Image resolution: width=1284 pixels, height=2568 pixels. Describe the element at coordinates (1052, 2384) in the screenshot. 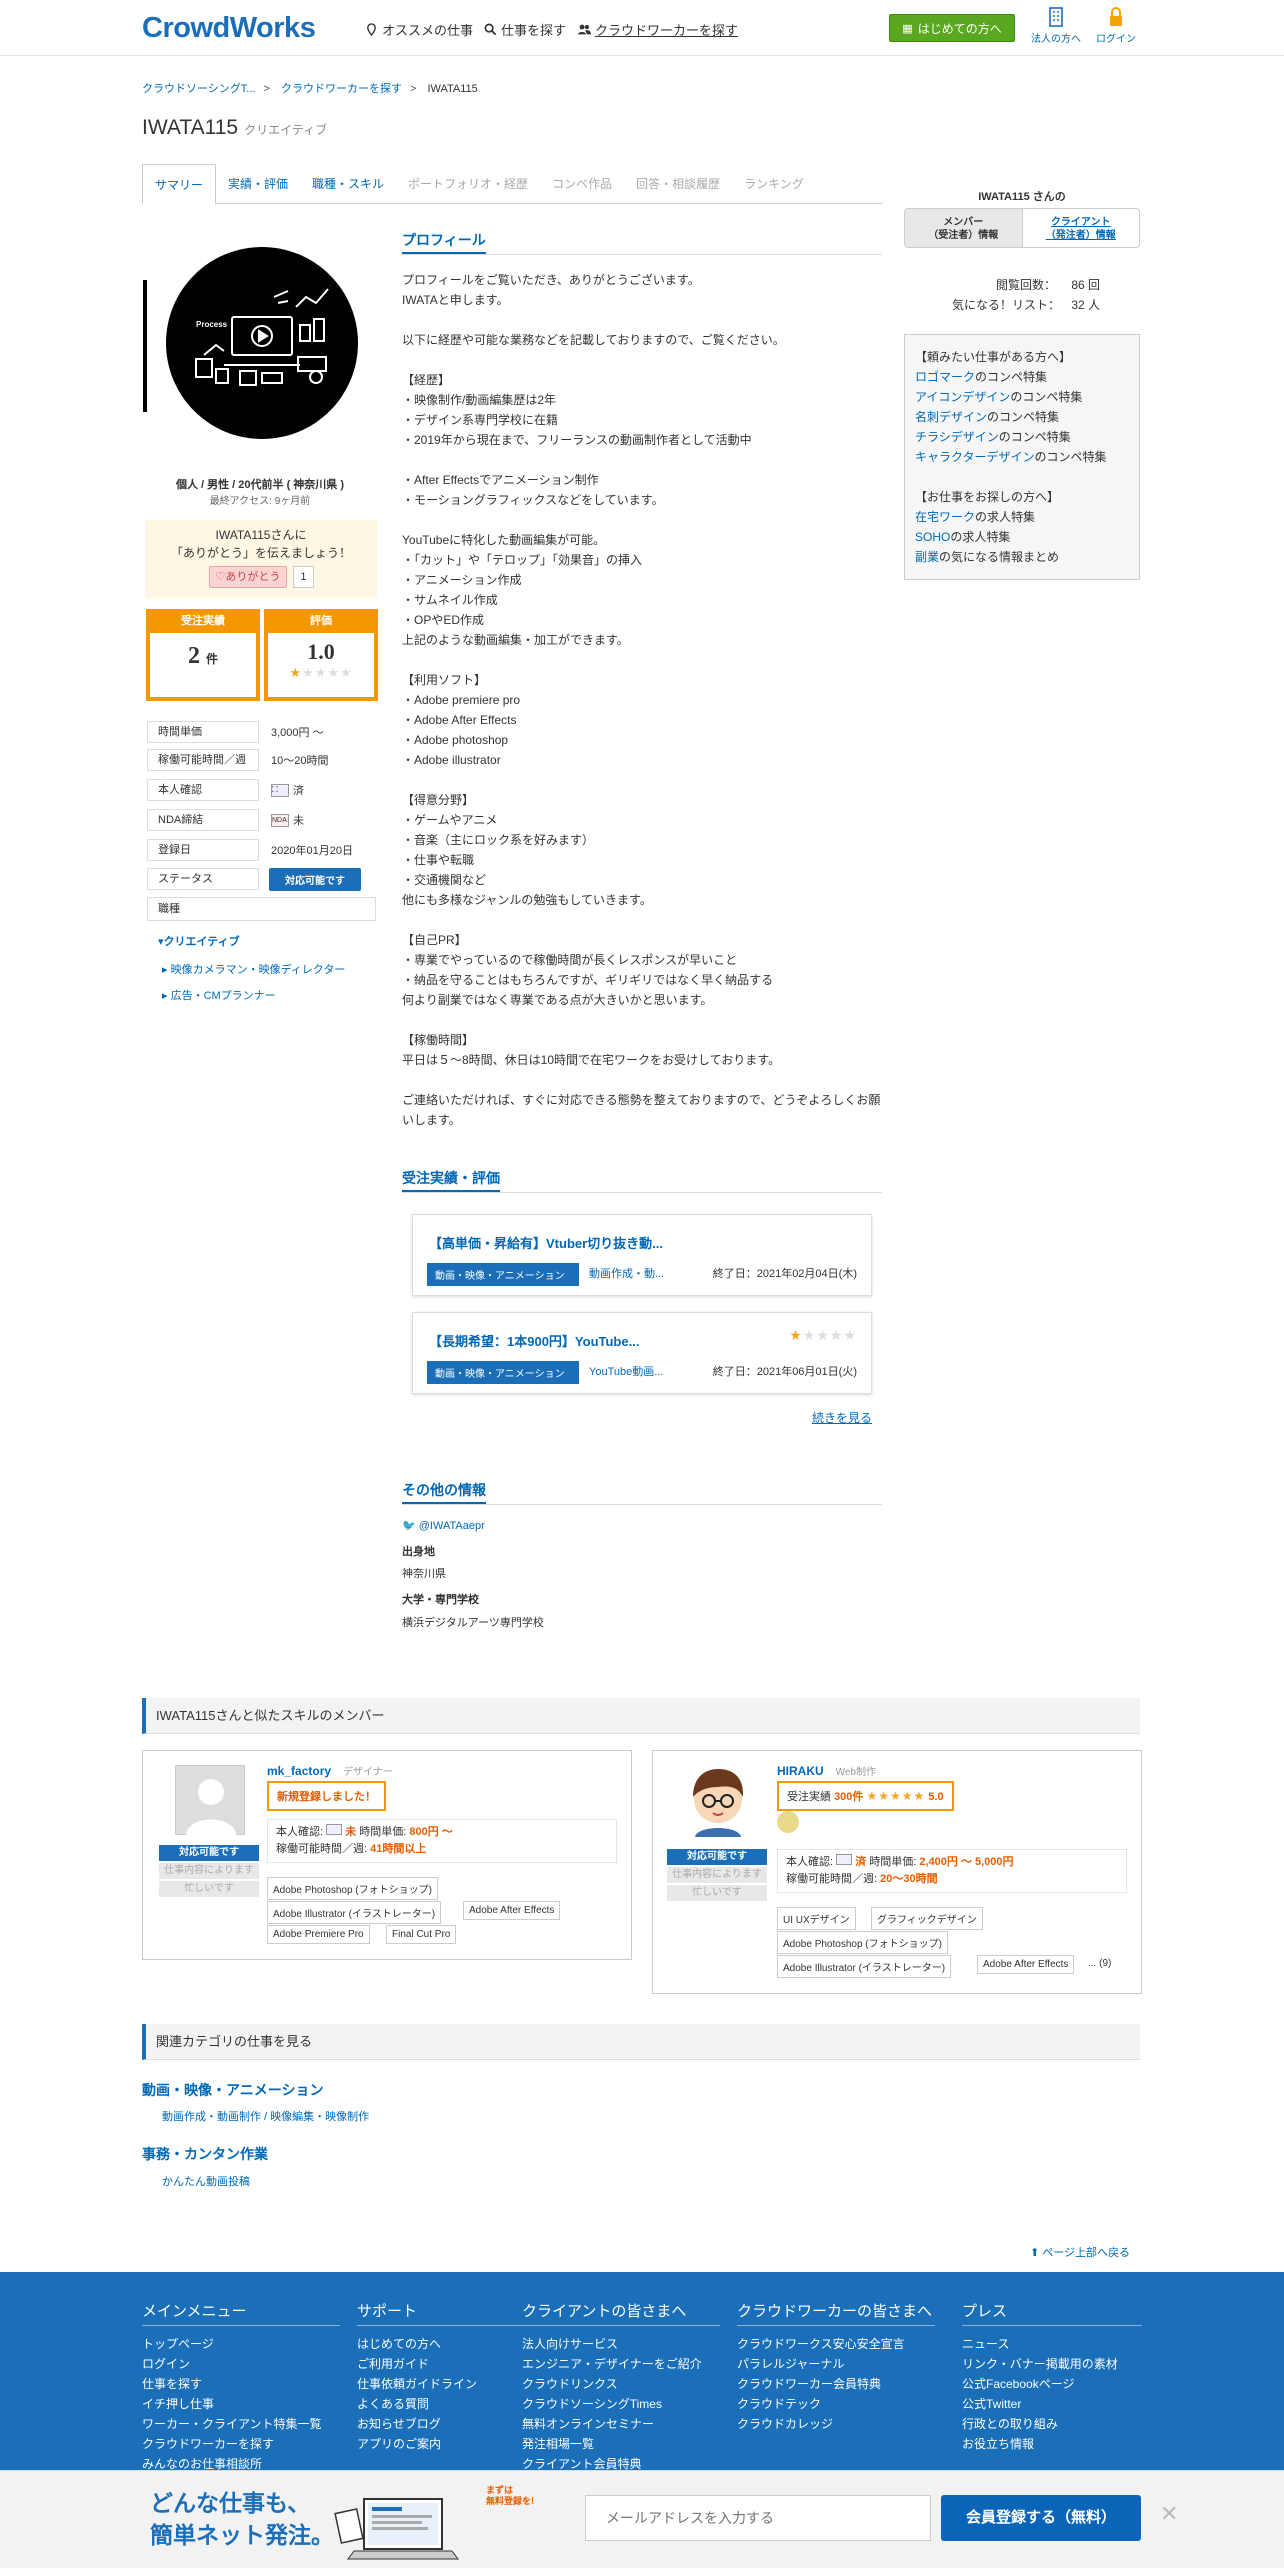

I see `footer-link: 公式Facebookページ` at that location.